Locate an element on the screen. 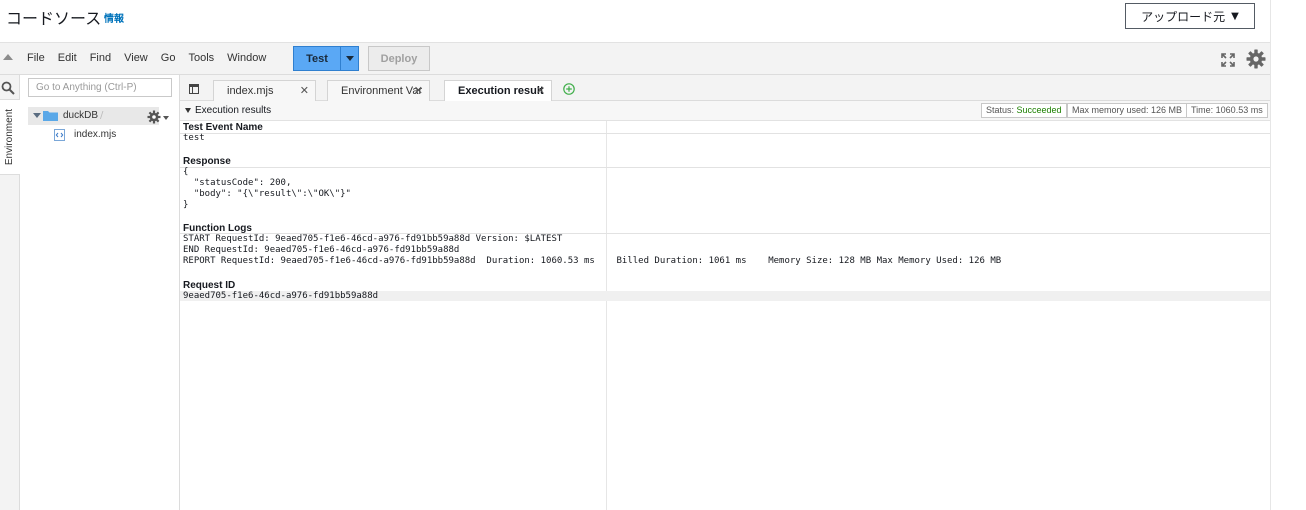 Image resolution: width=1306 pixels, height=510 pixels. tab-index-mjs: index.mjs ✕ is located at coordinates (264, 90).